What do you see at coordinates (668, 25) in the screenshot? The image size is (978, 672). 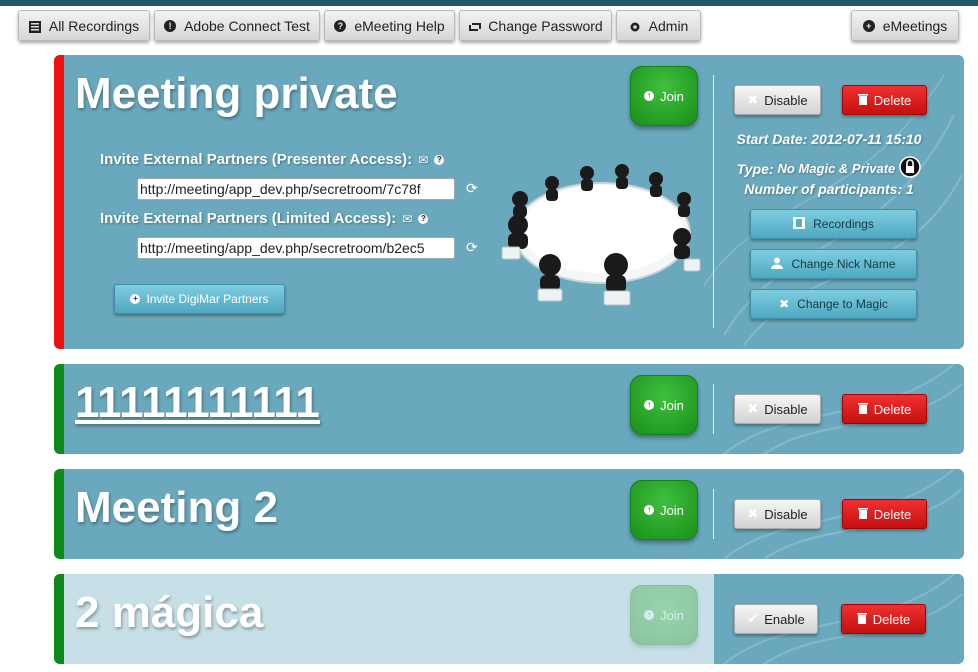 I see `admin-label: Admin` at bounding box center [668, 25].